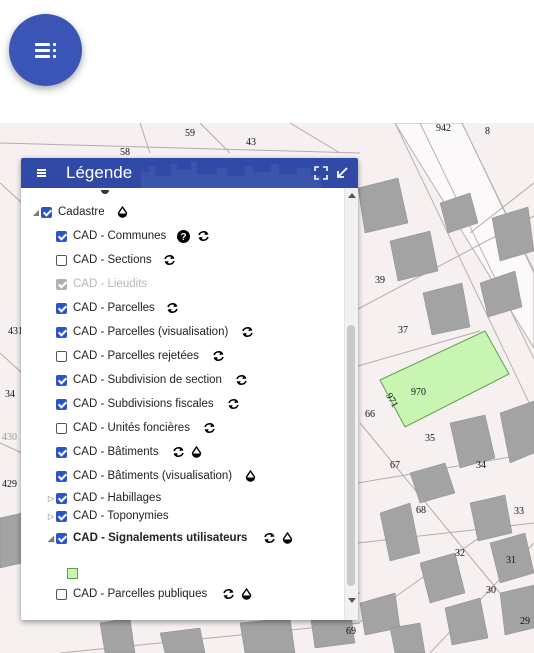 The height and width of the screenshot is (653, 534). What do you see at coordinates (352, 195) in the screenshot?
I see `scroll-up-arrow-icon` at bounding box center [352, 195].